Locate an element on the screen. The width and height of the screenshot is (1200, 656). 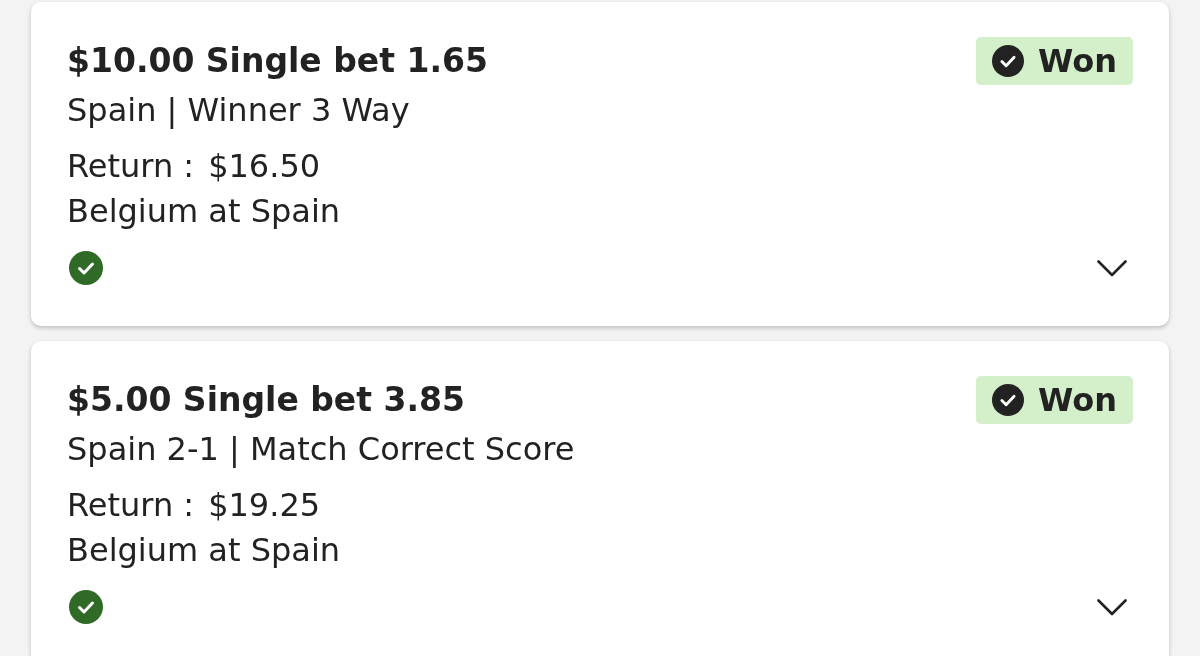
bet-selection: Spain 2-1 | Match Correct Score is located at coordinates (321, 449).